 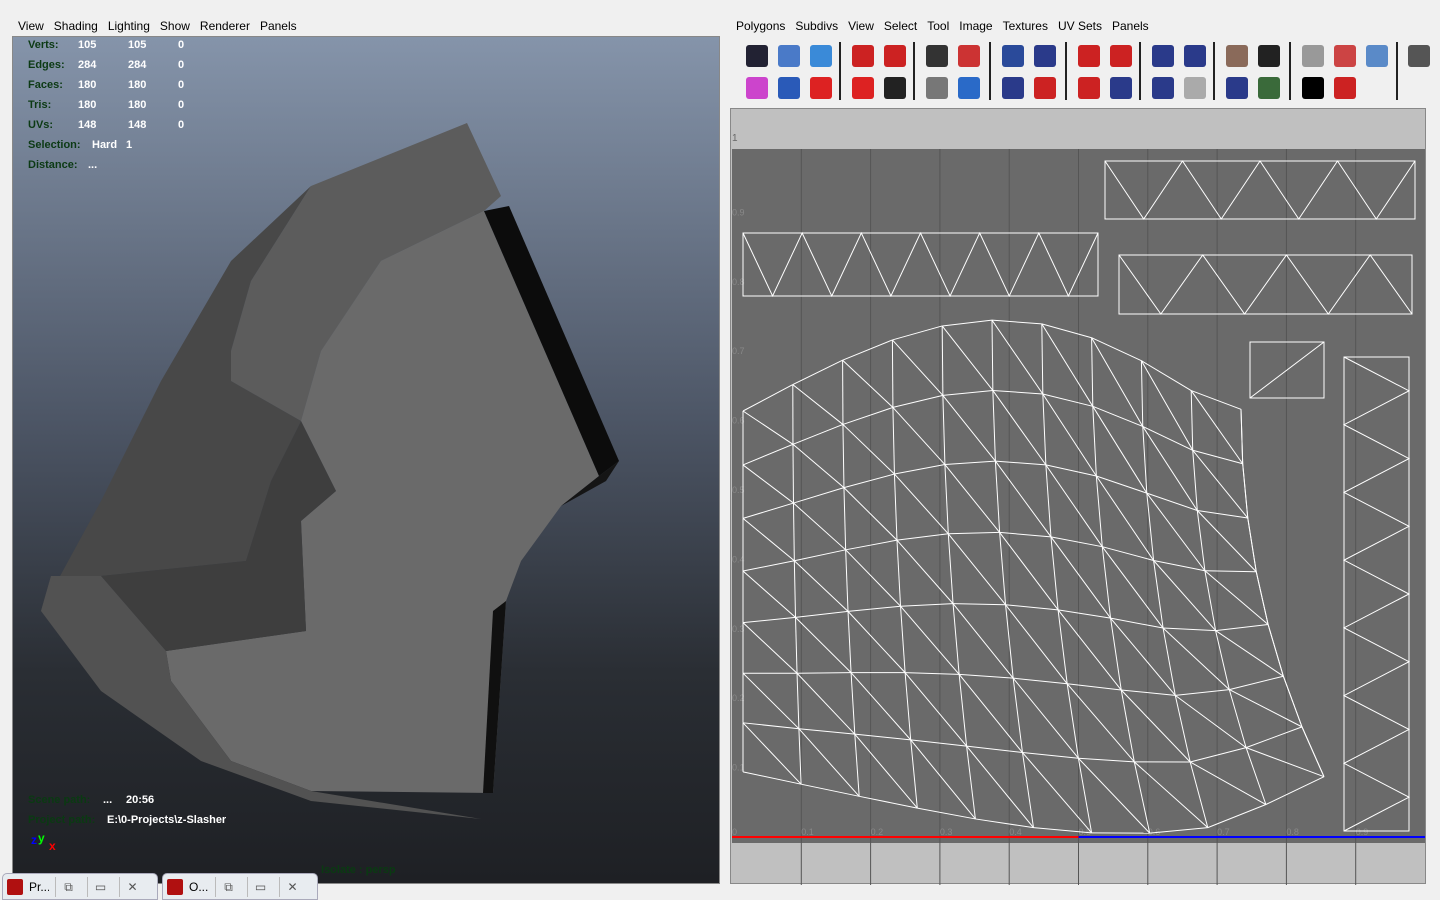 I want to click on align-right-button, so click(x=1121, y=56).